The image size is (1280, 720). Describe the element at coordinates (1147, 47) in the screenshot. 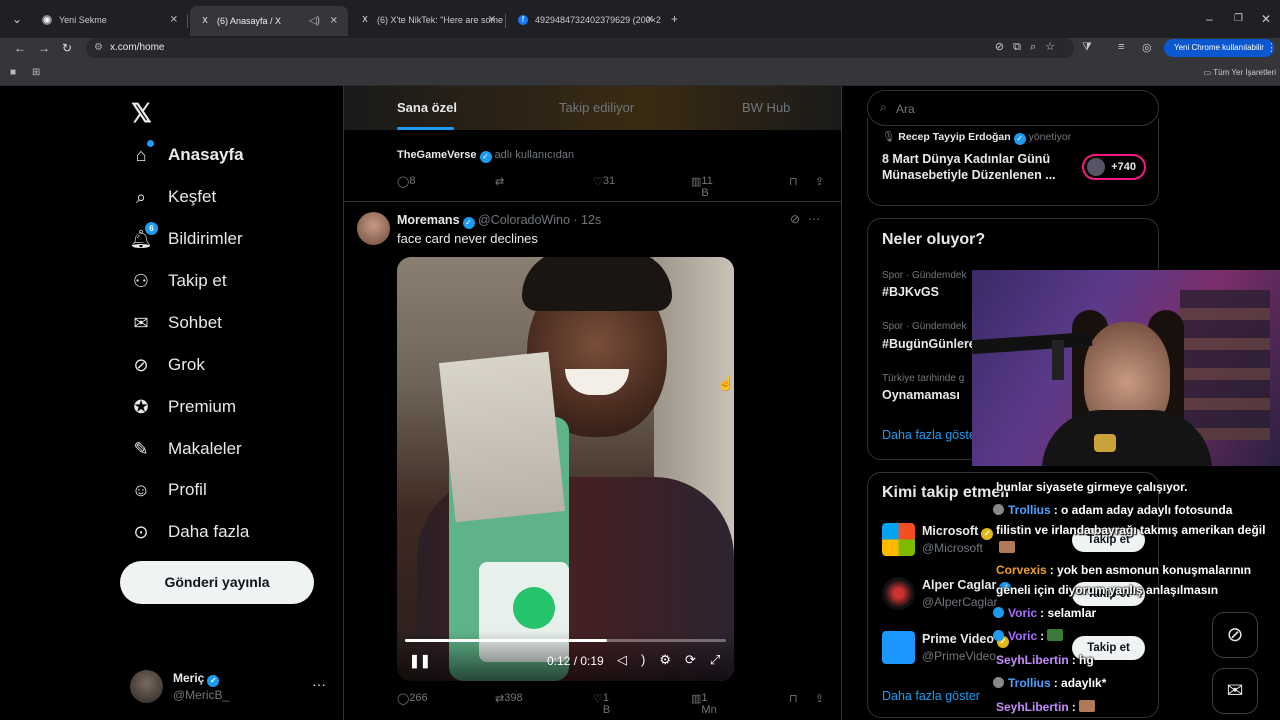

I see `profile-icon: ◎` at that location.